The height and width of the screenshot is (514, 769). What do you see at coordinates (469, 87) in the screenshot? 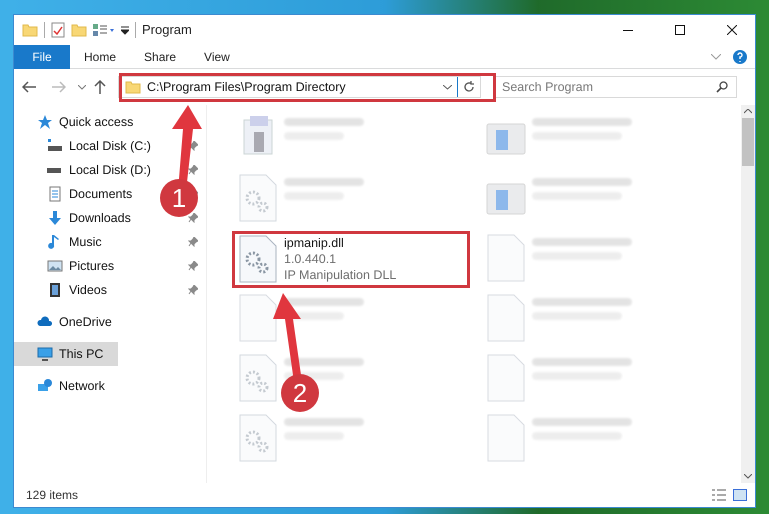
I see `refresh-icon` at bounding box center [469, 87].